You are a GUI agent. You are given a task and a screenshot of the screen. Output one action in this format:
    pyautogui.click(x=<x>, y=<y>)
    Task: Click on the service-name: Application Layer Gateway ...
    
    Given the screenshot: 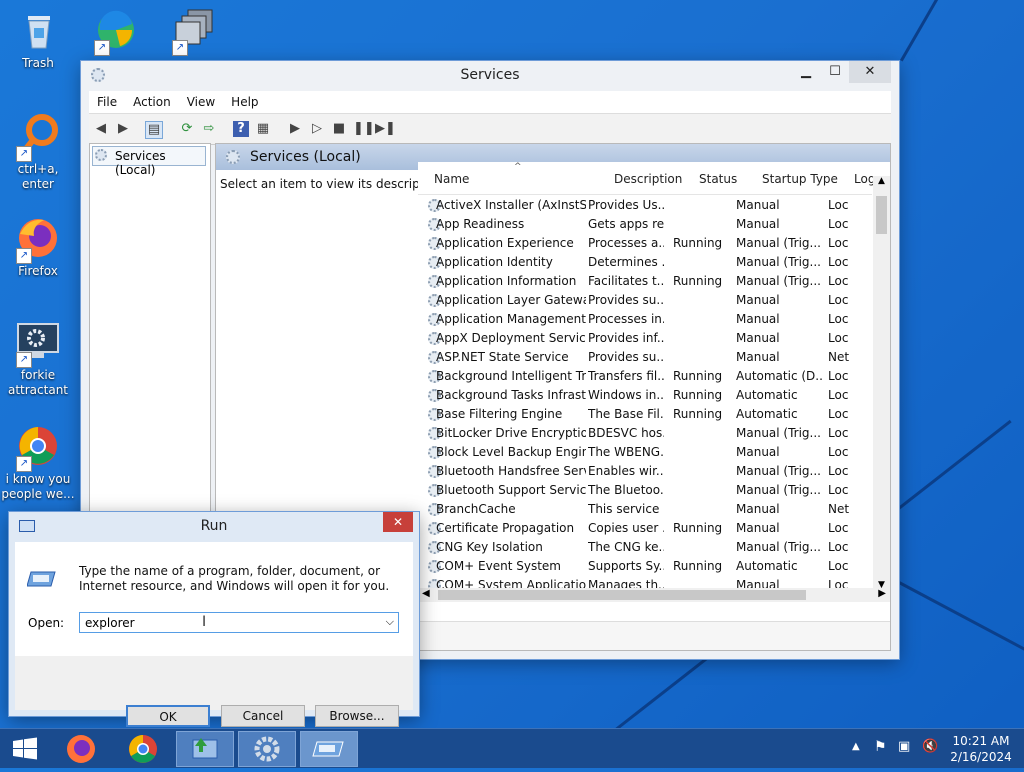 What is the action you would take?
    pyautogui.click(x=511, y=300)
    